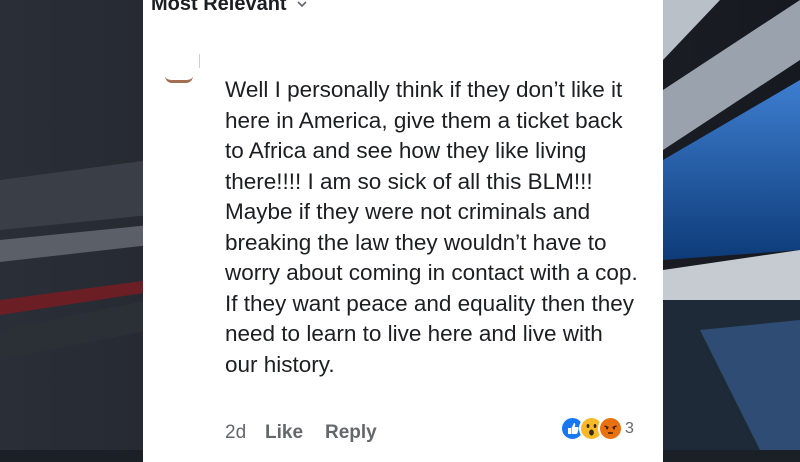  What do you see at coordinates (629, 428) in the screenshot?
I see `reaction-count: 3` at bounding box center [629, 428].